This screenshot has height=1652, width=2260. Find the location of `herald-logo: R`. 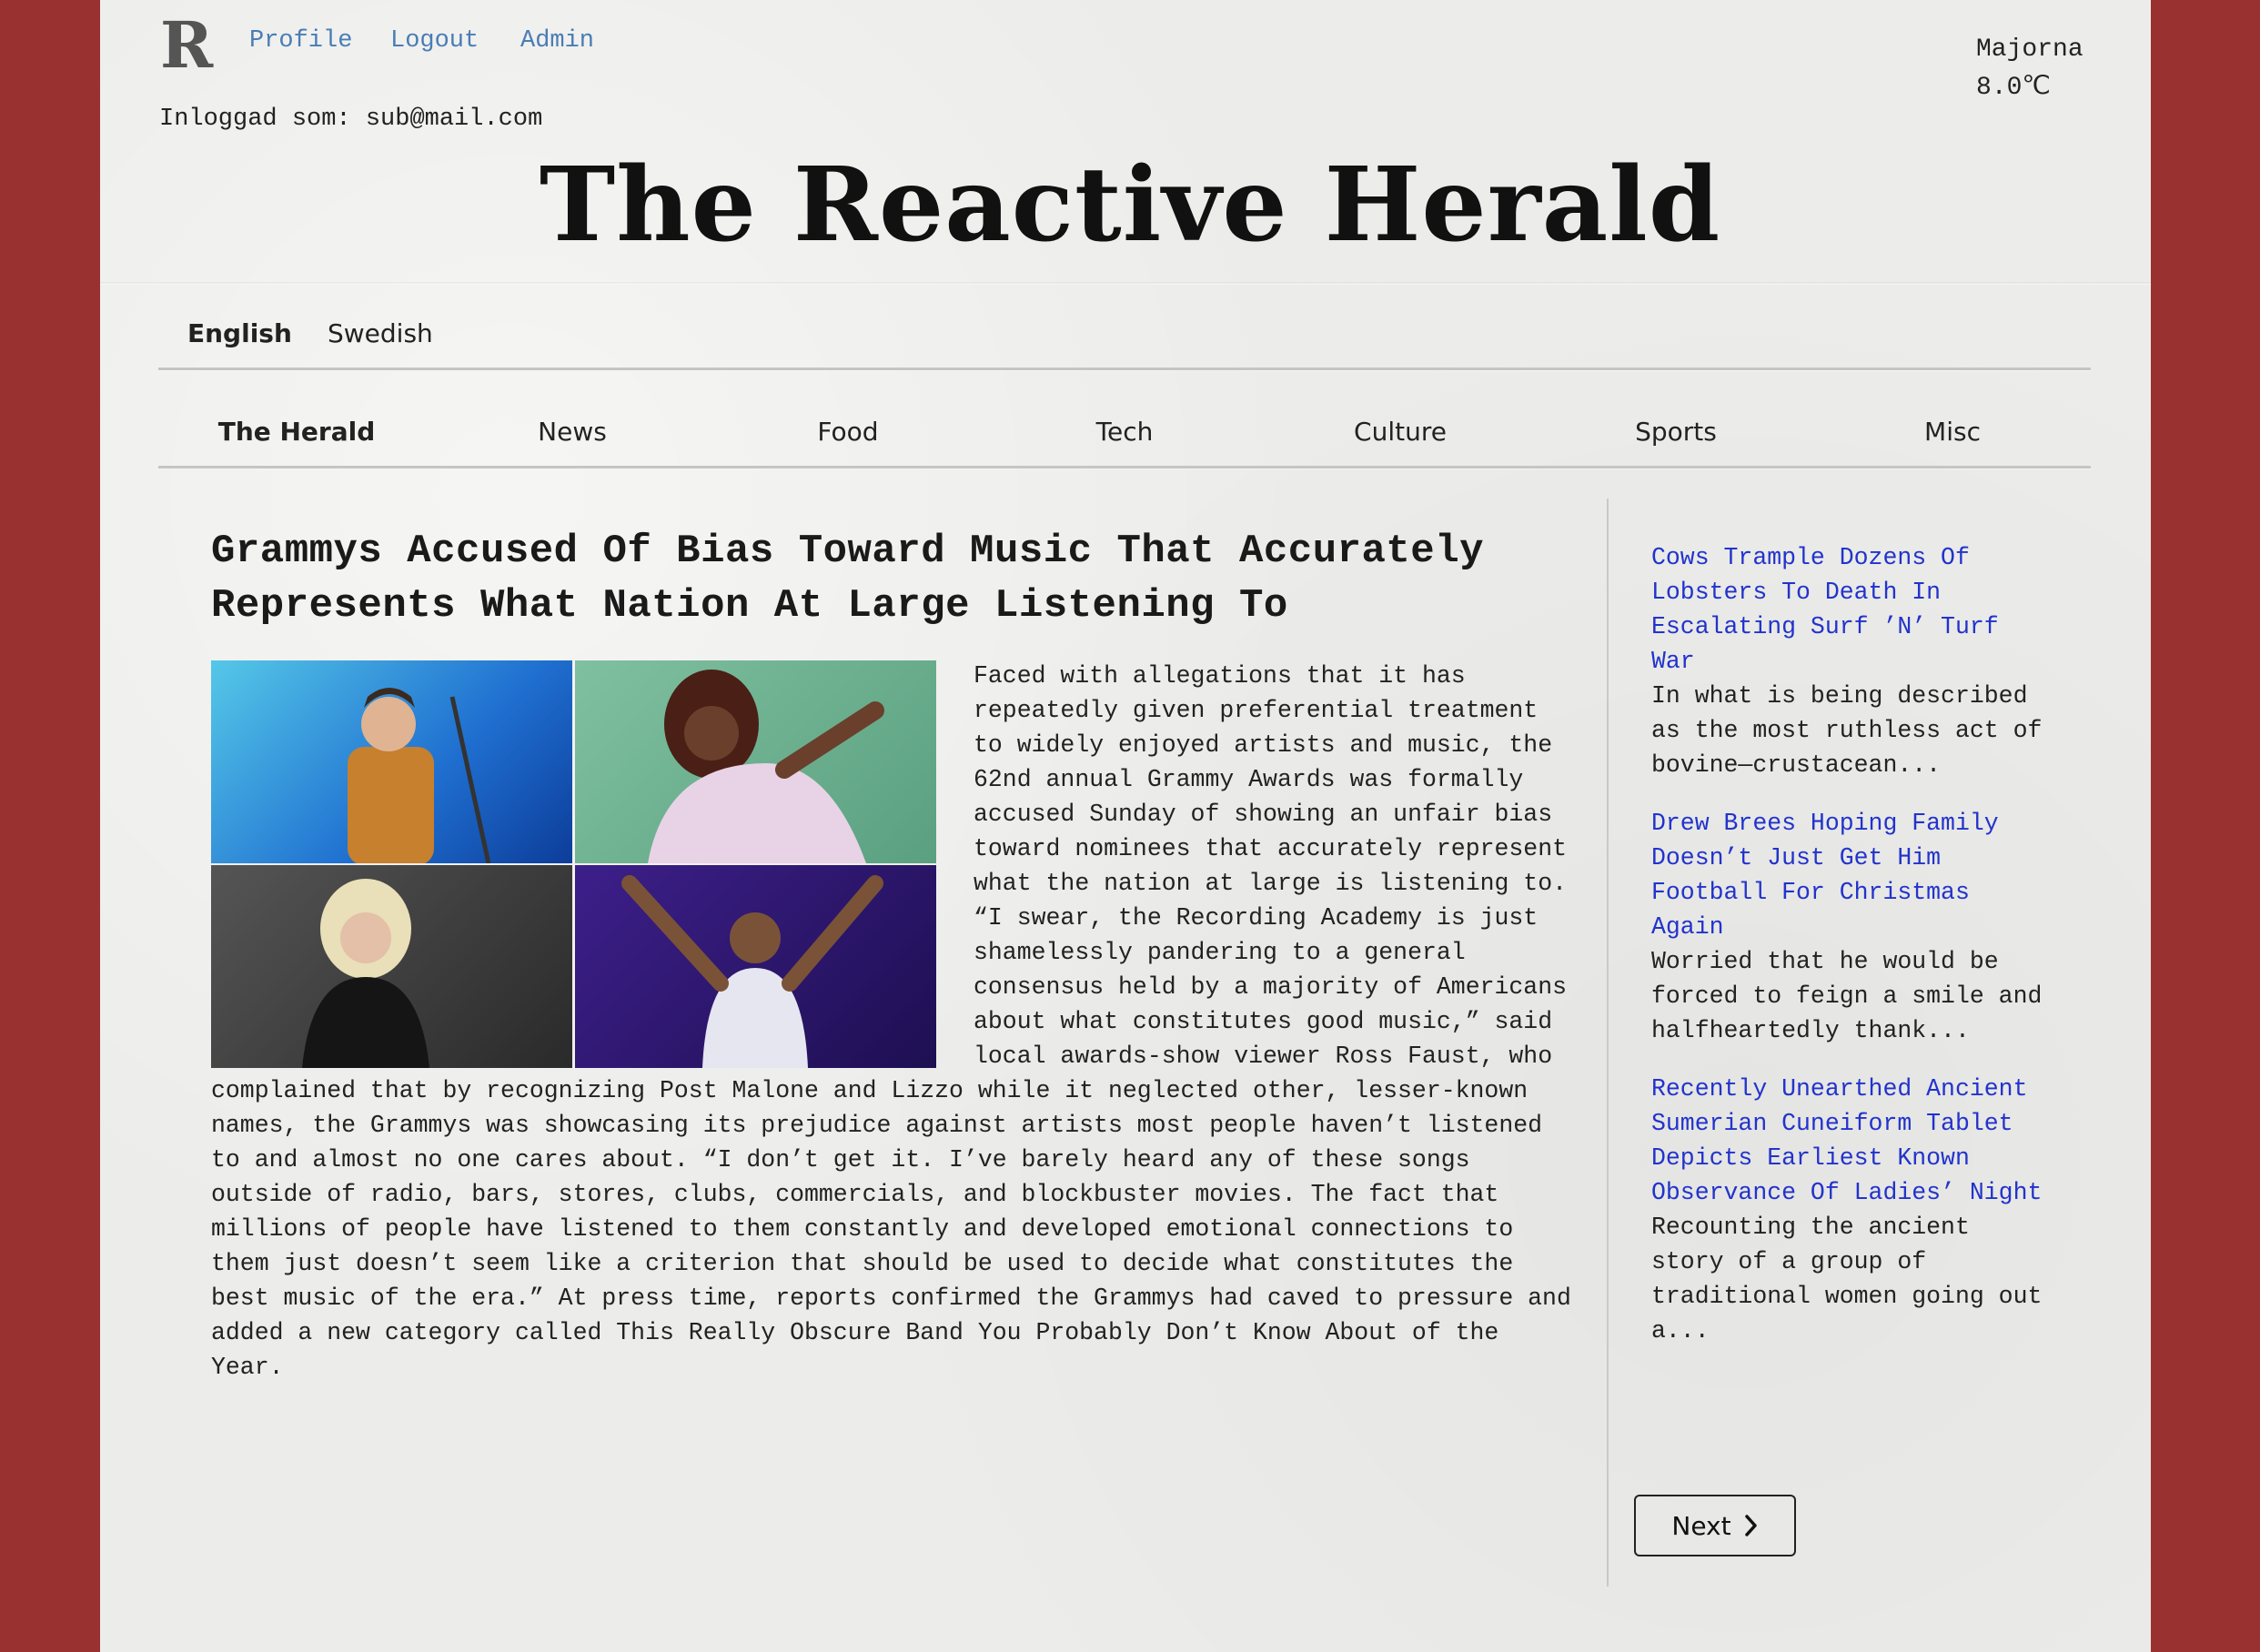

herald-logo: R is located at coordinates (188, 45).